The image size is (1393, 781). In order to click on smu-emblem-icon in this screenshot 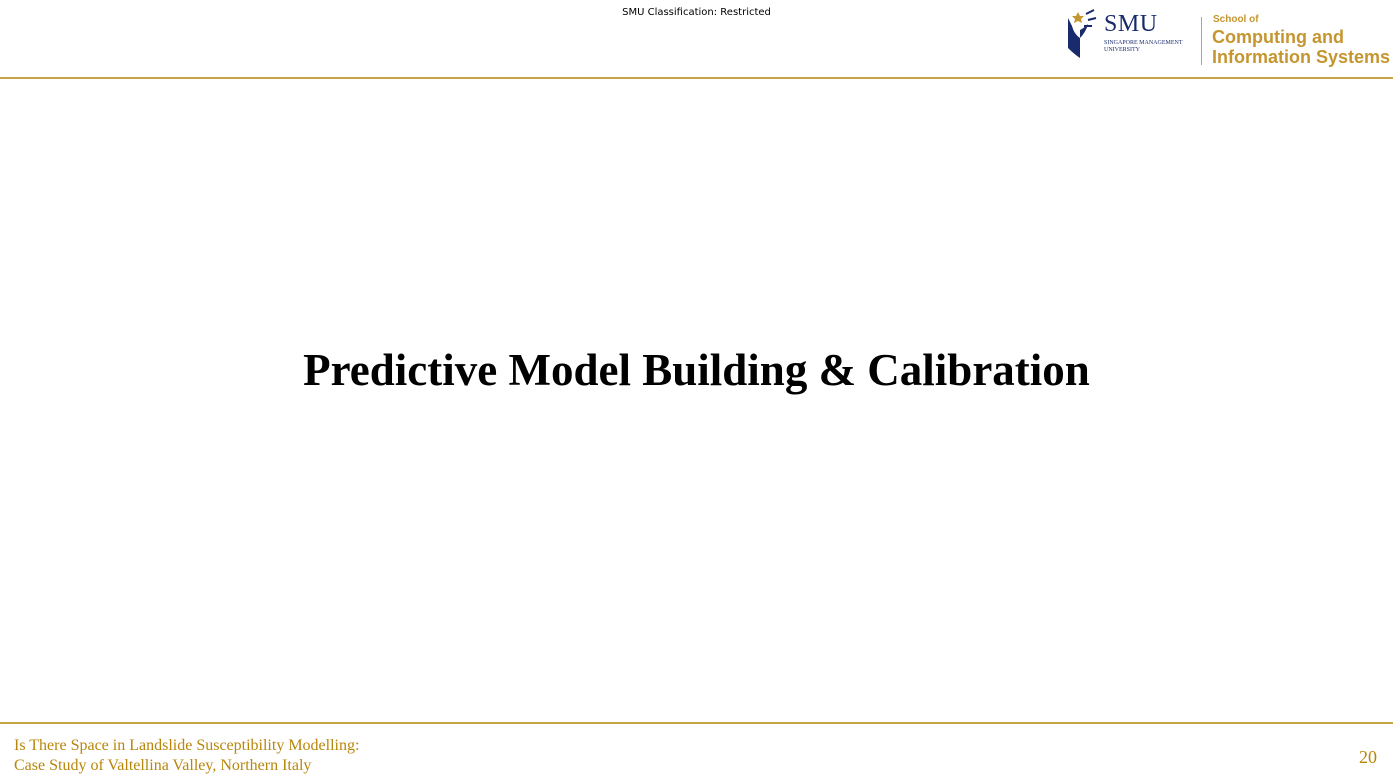, I will do `click(1082, 33)`.